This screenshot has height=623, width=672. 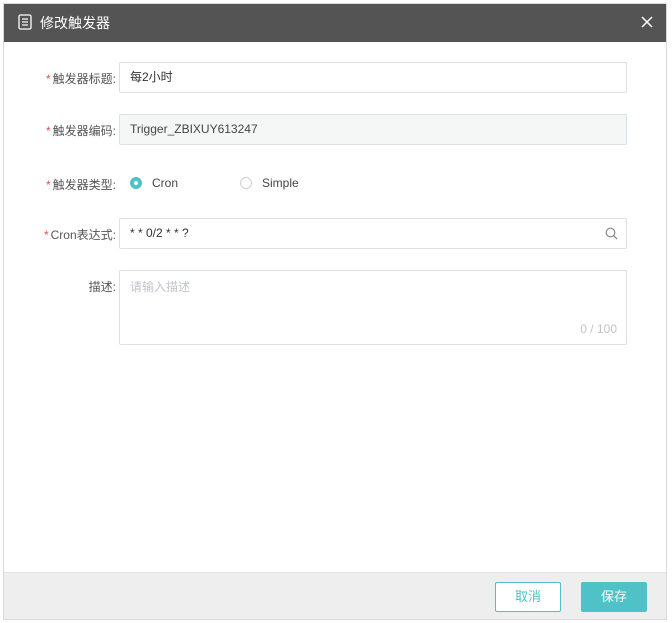 What do you see at coordinates (25, 22) in the screenshot?
I see `document-icon` at bounding box center [25, 22].